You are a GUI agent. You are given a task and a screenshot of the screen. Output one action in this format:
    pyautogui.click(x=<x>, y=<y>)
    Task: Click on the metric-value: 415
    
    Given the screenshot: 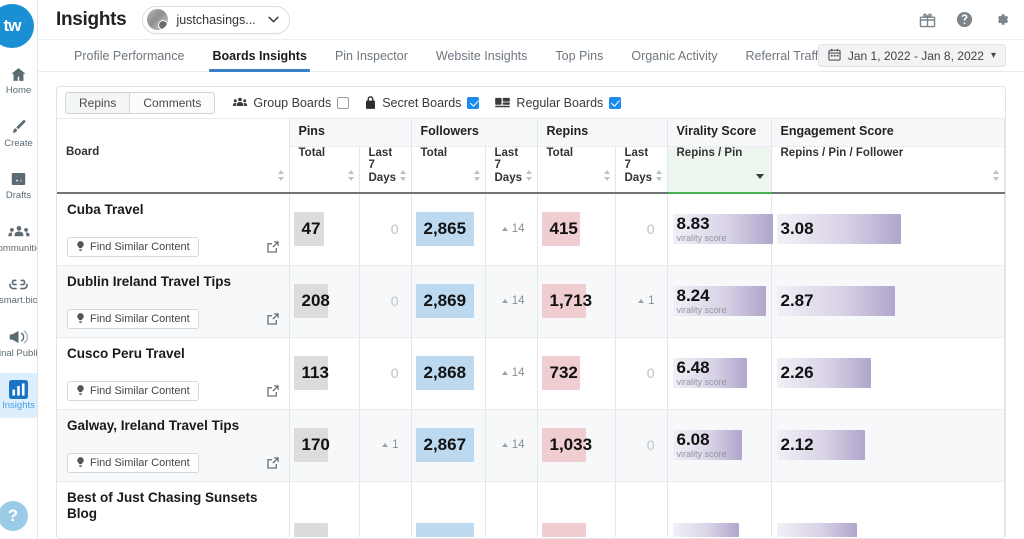 What is the action you would take?
    pyautogui.click(x=563, y=229)
    